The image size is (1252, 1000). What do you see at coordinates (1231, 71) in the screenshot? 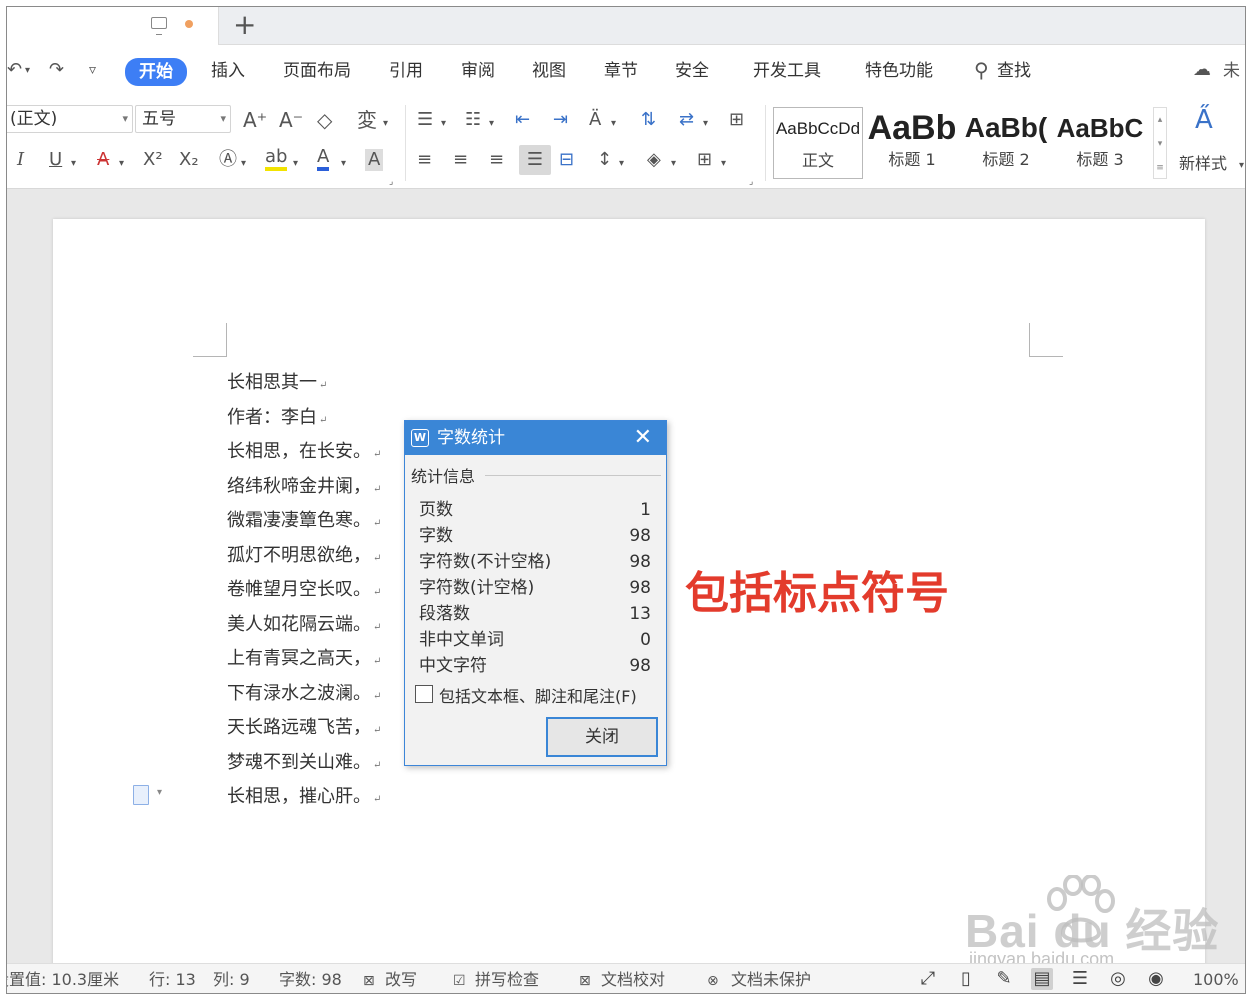
I see `cloud-status-label: 未` at bounding box center [1231, 71].